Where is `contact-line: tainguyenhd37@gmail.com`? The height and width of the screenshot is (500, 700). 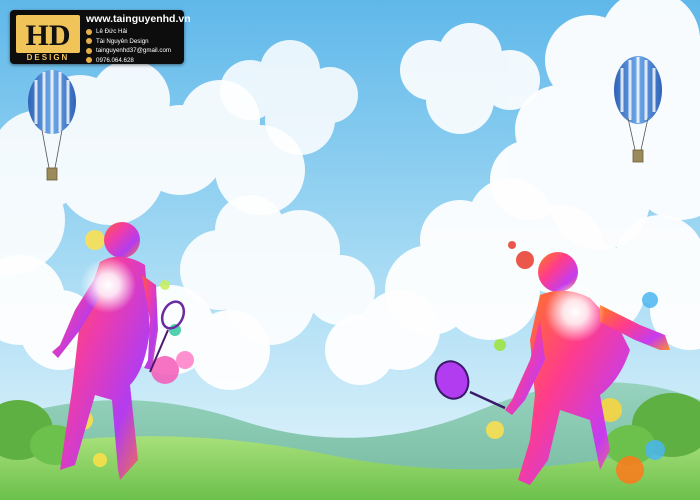 contact-line: tainguyenhd37@gmail.com is located at coordinates (128, 51).